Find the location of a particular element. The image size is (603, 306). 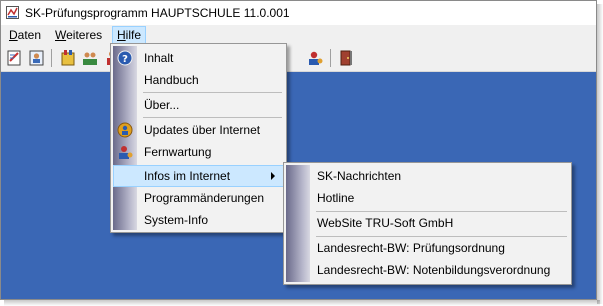

menu-item-website: WebSite TRU-Soft GmbH is located at coordinates (427, 223).